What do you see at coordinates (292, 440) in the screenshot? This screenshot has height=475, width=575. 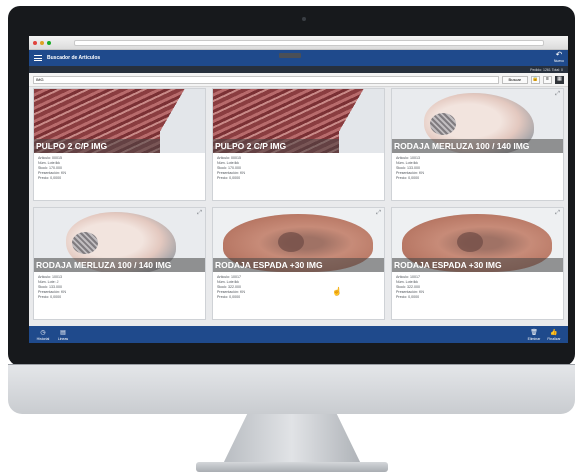 I see `monitor-stand` at bounding box center [292, 440].